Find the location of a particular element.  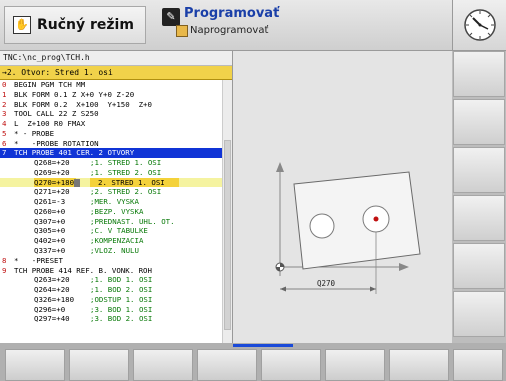

scrollbar is located at coordinates (227, 211).